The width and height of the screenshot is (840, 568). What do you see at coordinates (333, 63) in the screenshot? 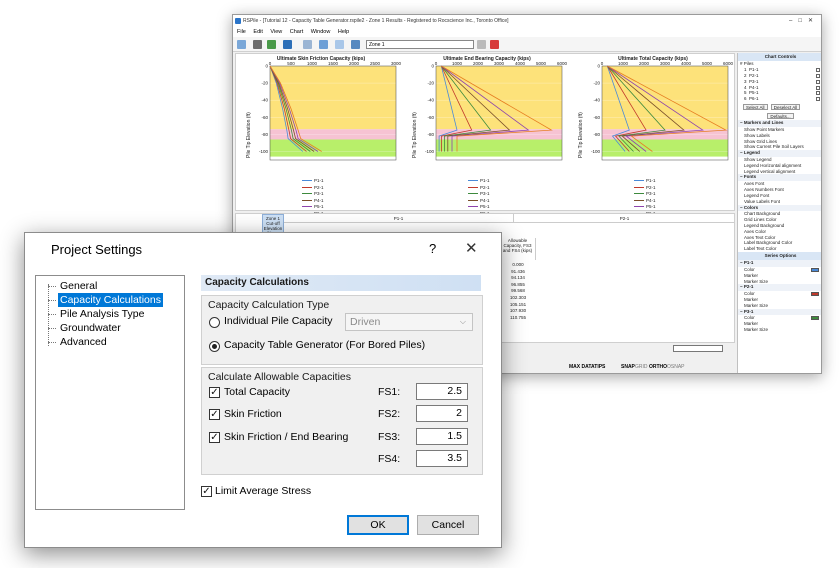
I see `x-tick-label: 1500` at bounding box center [333, 63].